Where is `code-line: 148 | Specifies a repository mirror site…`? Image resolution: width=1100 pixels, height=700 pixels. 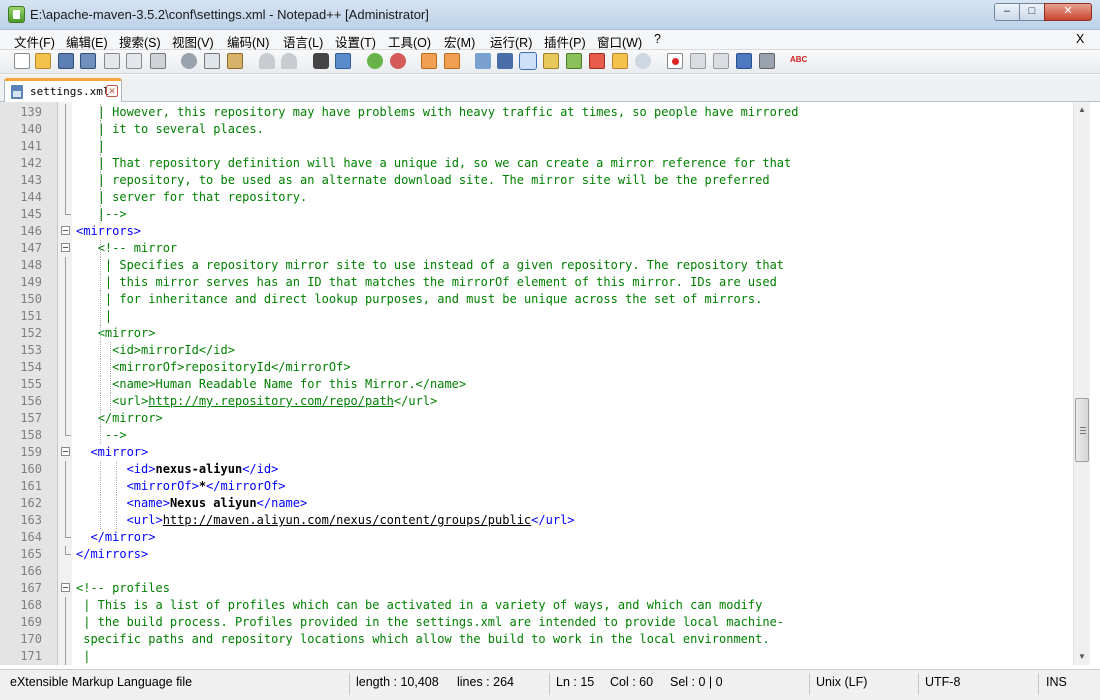 code-line: 148 | Specifies a repository mirror site… is located at coordinates (536, 265).